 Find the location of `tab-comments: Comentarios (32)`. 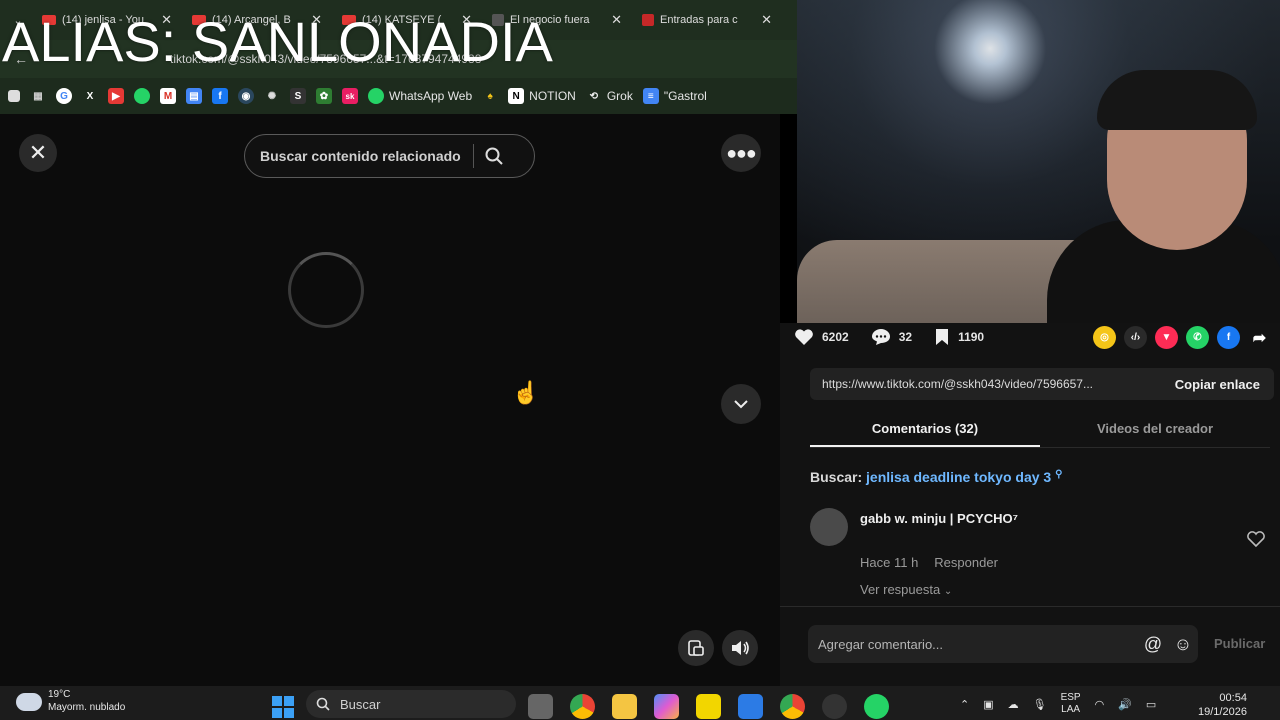

tab-comments: Comentarios (32) is located at coordinates (925, 432).